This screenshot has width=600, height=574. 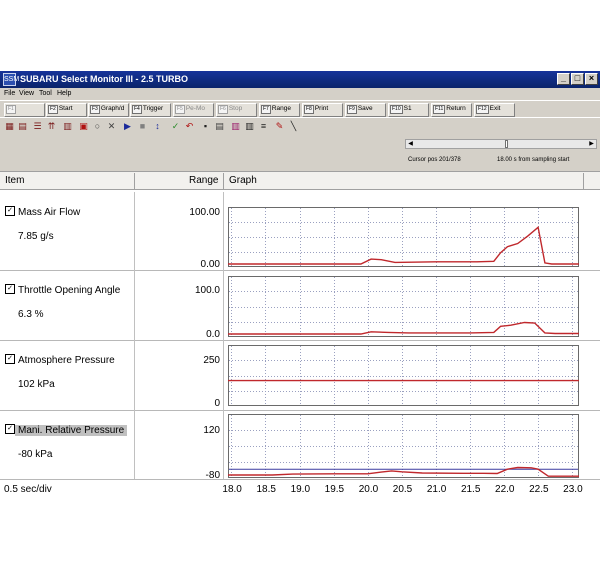 I want to click on fkey-f3-button: F3 Graph/d, so click(x=108, y=110).